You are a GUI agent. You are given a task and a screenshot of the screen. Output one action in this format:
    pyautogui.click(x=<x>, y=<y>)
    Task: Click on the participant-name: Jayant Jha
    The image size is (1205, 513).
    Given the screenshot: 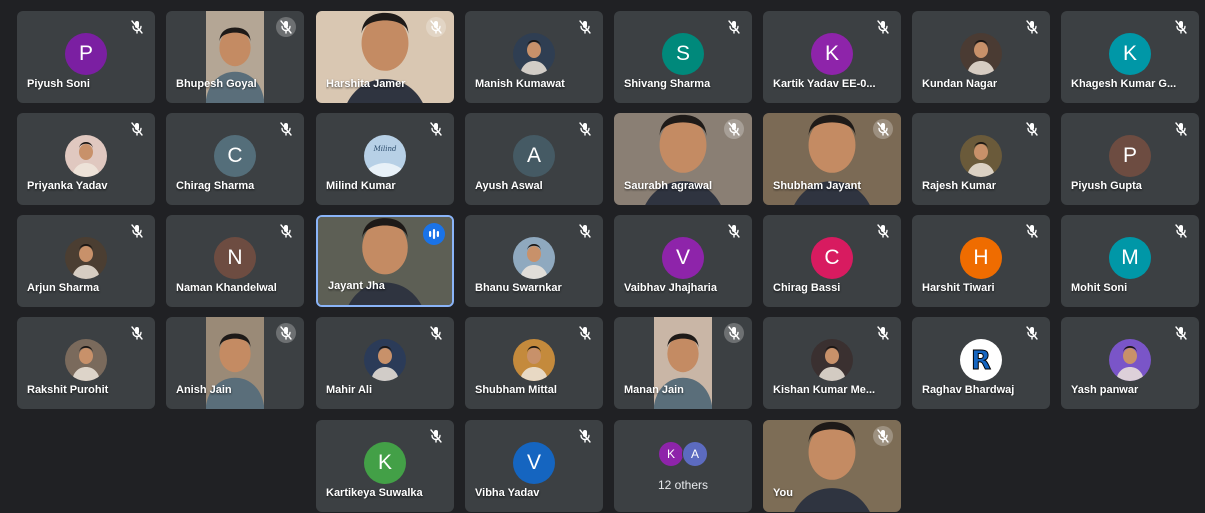 What is the action you would take?
    pyautogui.click(x=356, y=286)
    